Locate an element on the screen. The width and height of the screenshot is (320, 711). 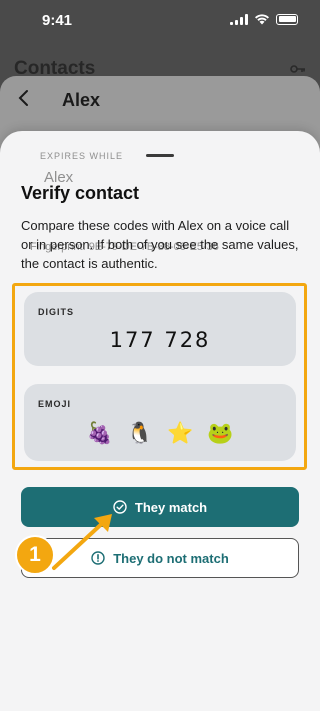
penguin-emoji: 🐧 is located at coordinates (139, 433).